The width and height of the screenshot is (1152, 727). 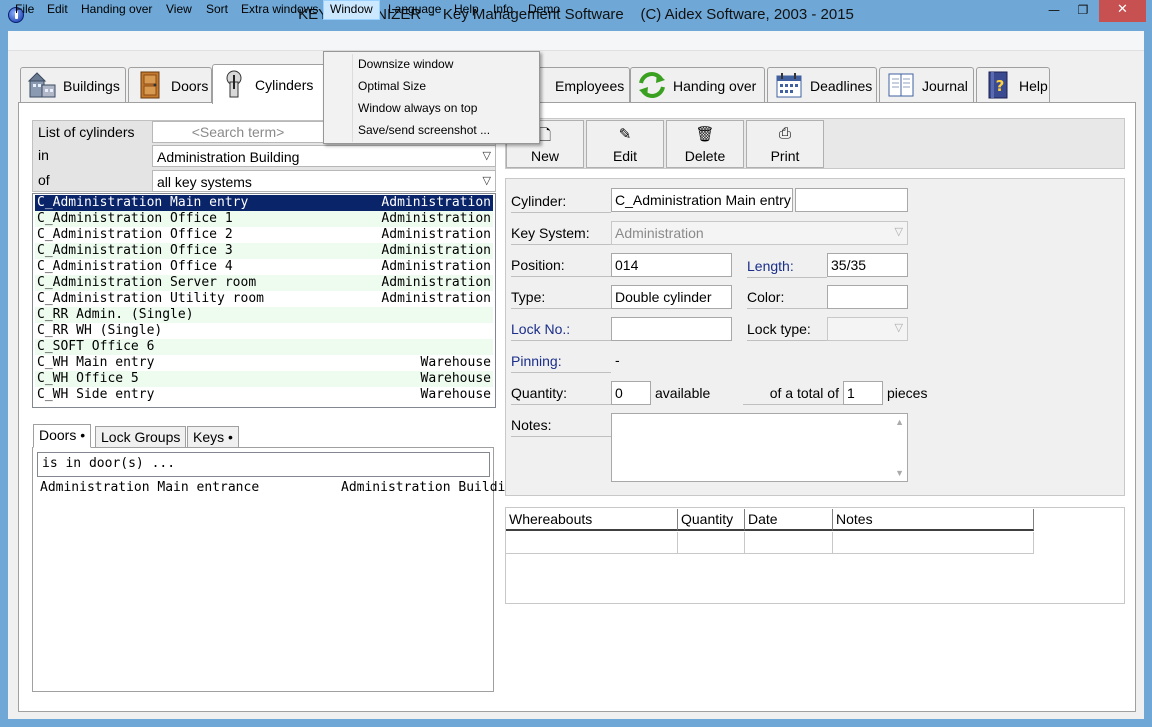 What do you see at coordinates (592, 520) in the screenshot?
I see `column-header-whereabouts: Whereabouts` at bounding box center [592, 520].